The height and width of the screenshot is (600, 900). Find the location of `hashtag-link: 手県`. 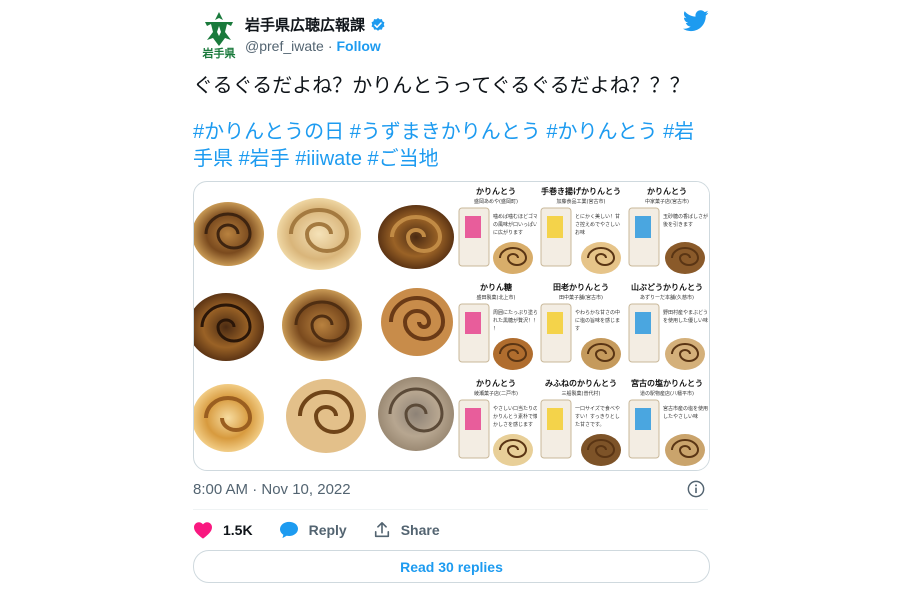

hashtag-link: 手県 is located at coordinates (213, 159).